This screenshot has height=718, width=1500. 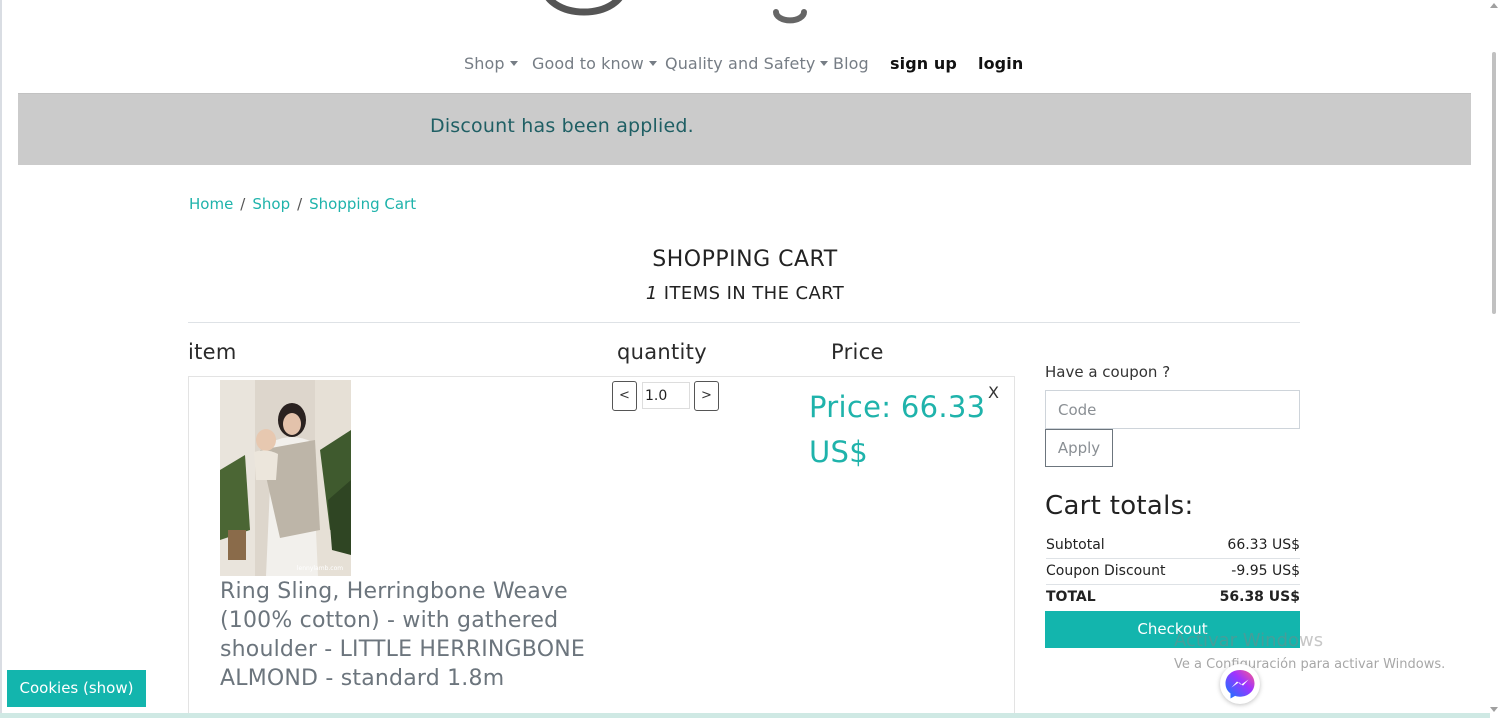 What do you see at coordinates (211, 204) in the screenshot?
I see `breadcrumb-home: Home` at bounding box center [211, 204].